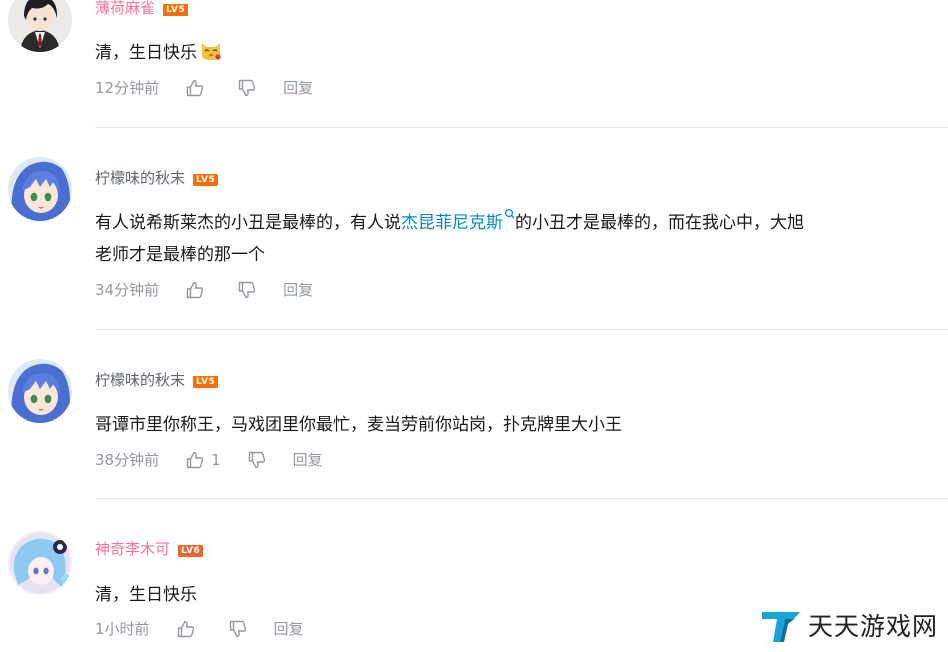  What do you see at coordinates (127, 290) in the screenshot?
I see `timestamp: 34分钟前` at bounding box center [127, 290].